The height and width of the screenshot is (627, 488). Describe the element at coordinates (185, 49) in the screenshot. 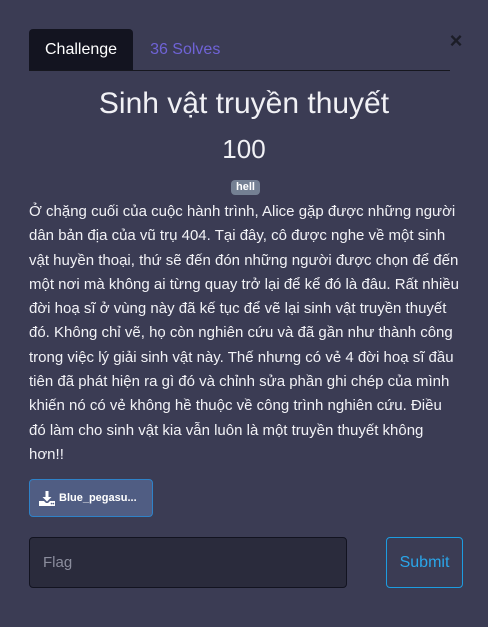

I see `tab-solves: 36 Solves` at that location.